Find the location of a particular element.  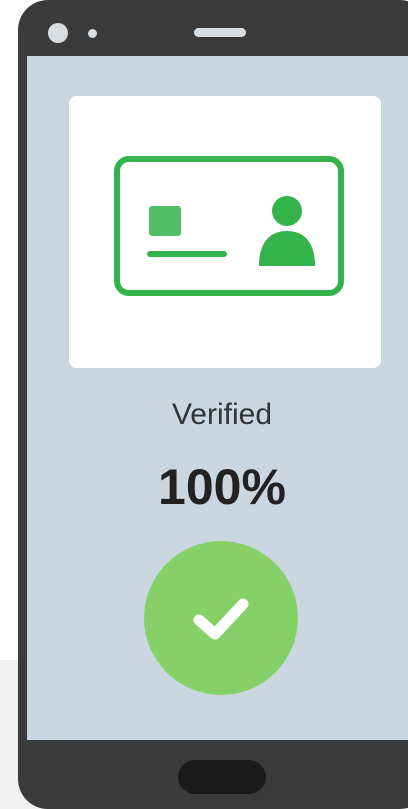

checkmark-icon is located at coordinates (221, 619).